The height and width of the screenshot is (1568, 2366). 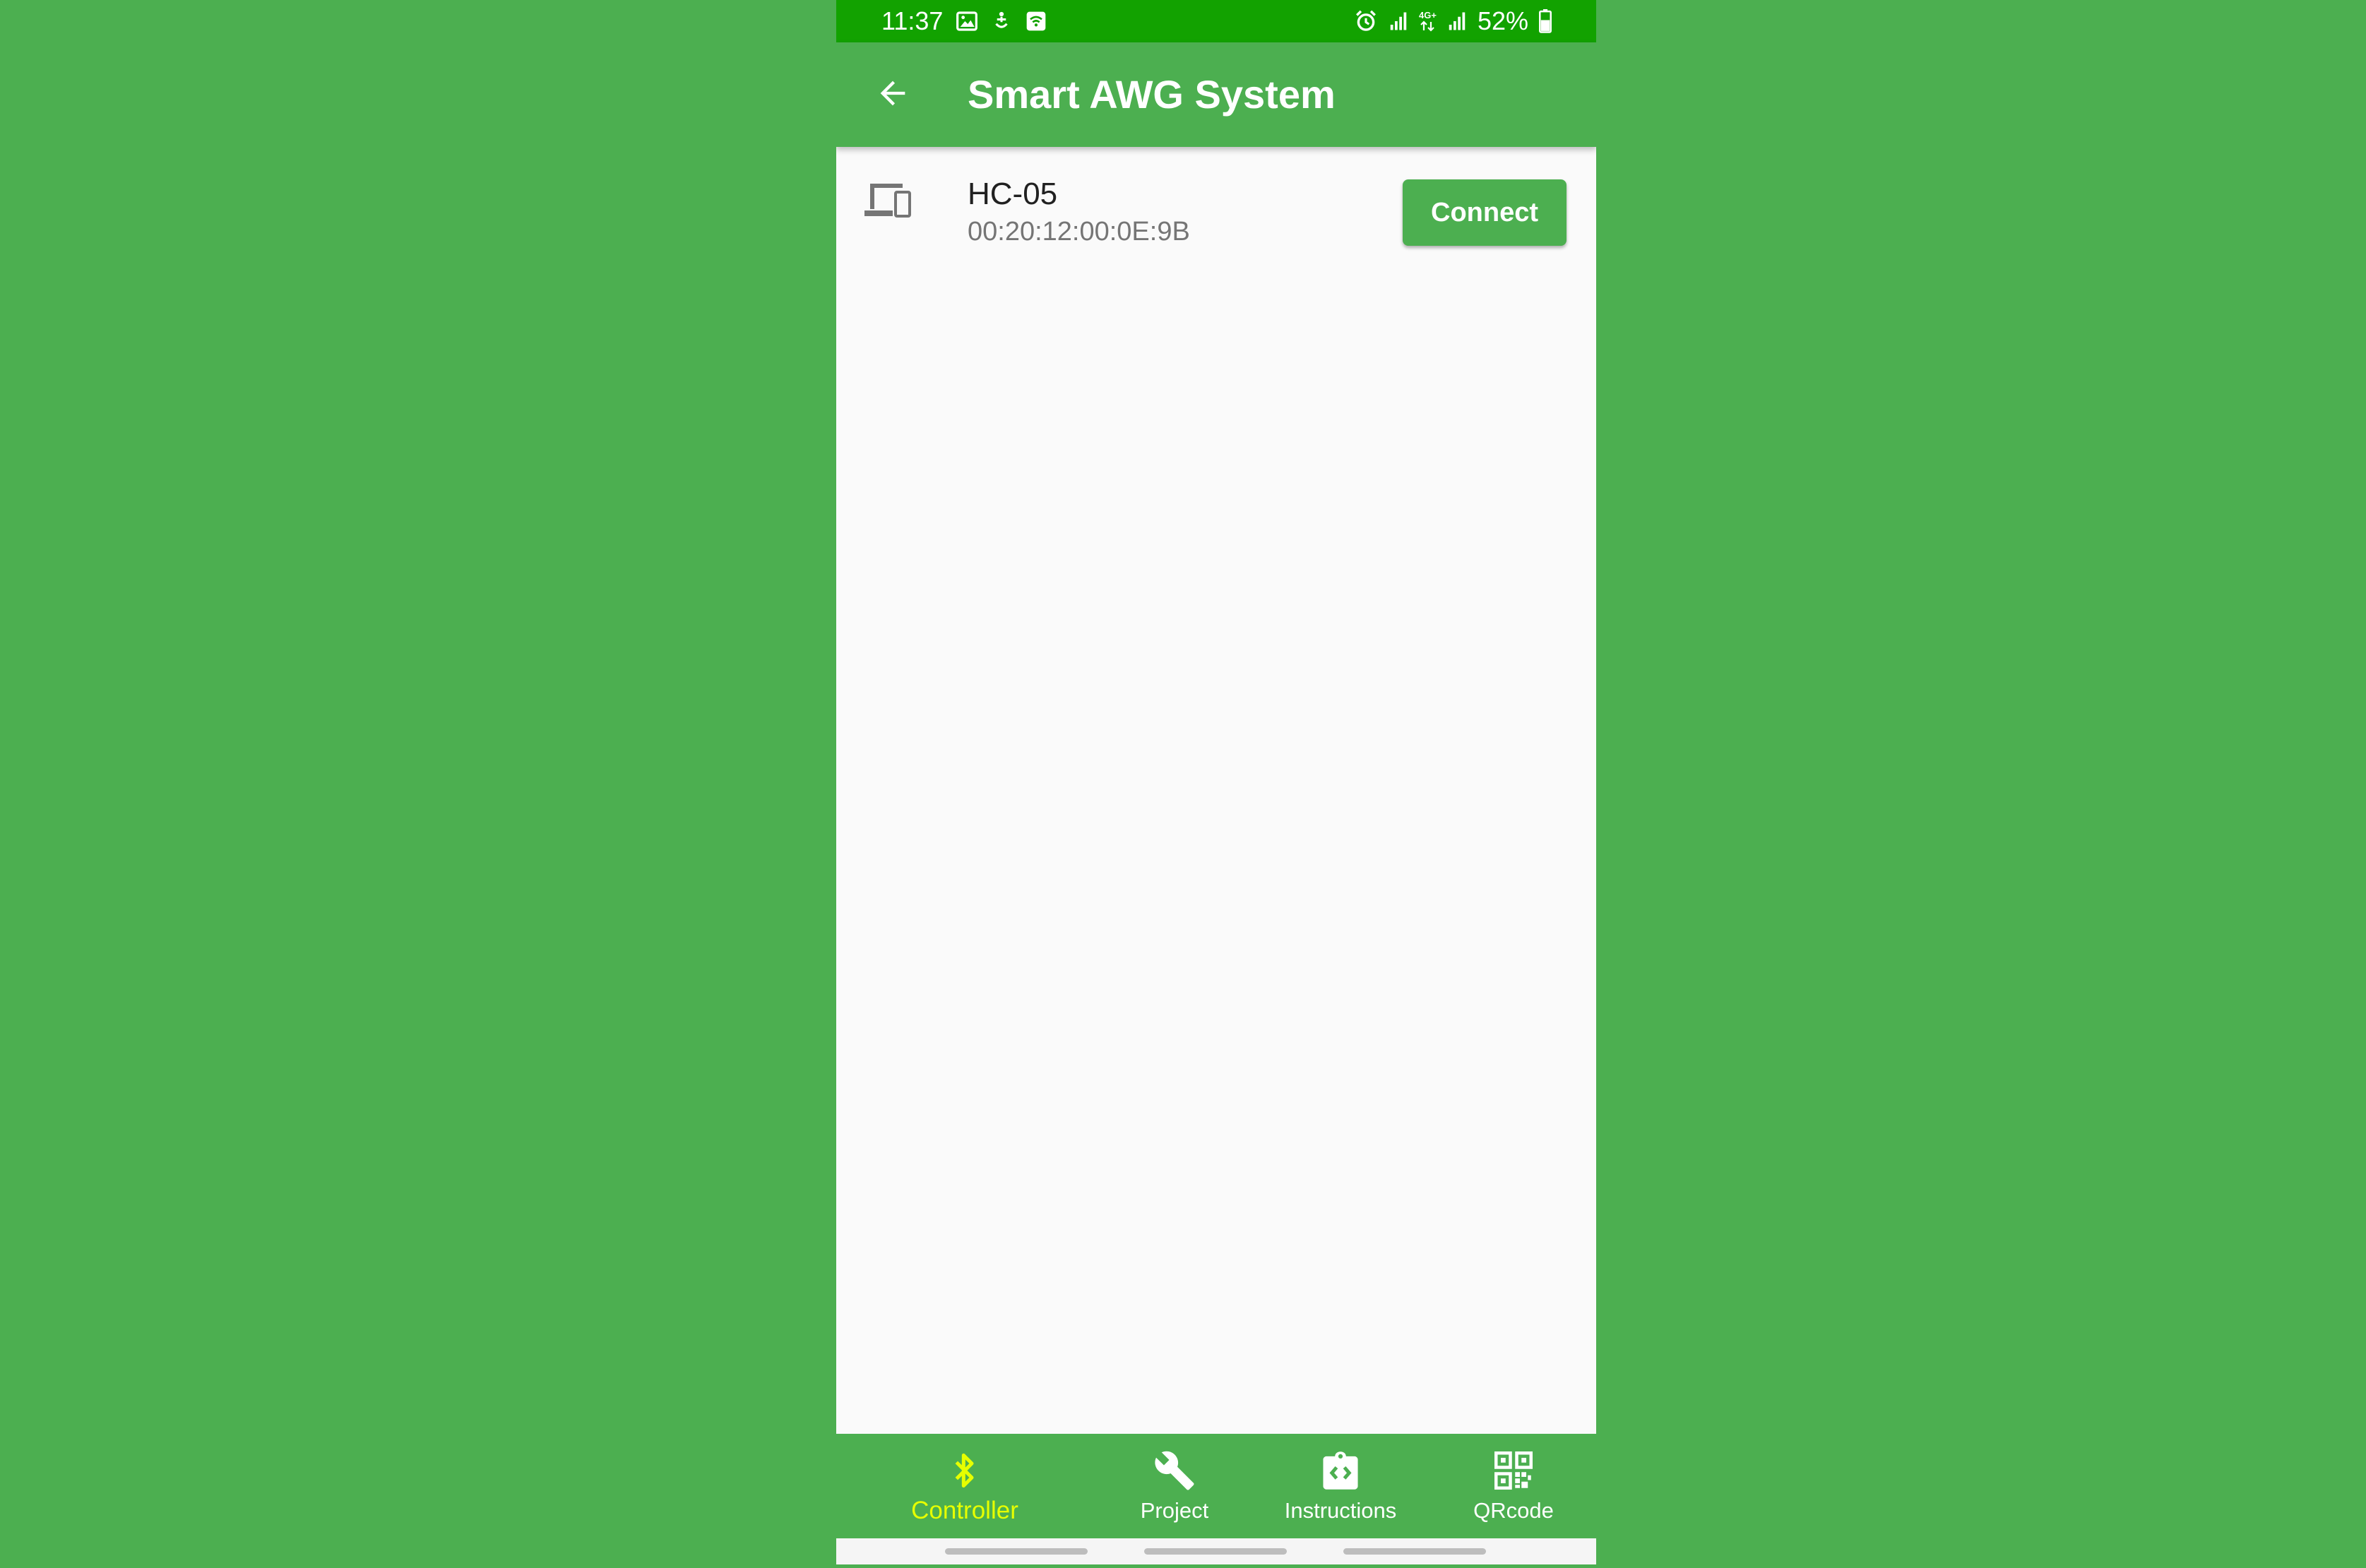 What do you see at coordinates (1428, 15) in the screenshot?
I see `network-label: 4G+` at bounding box center [1428, 15].